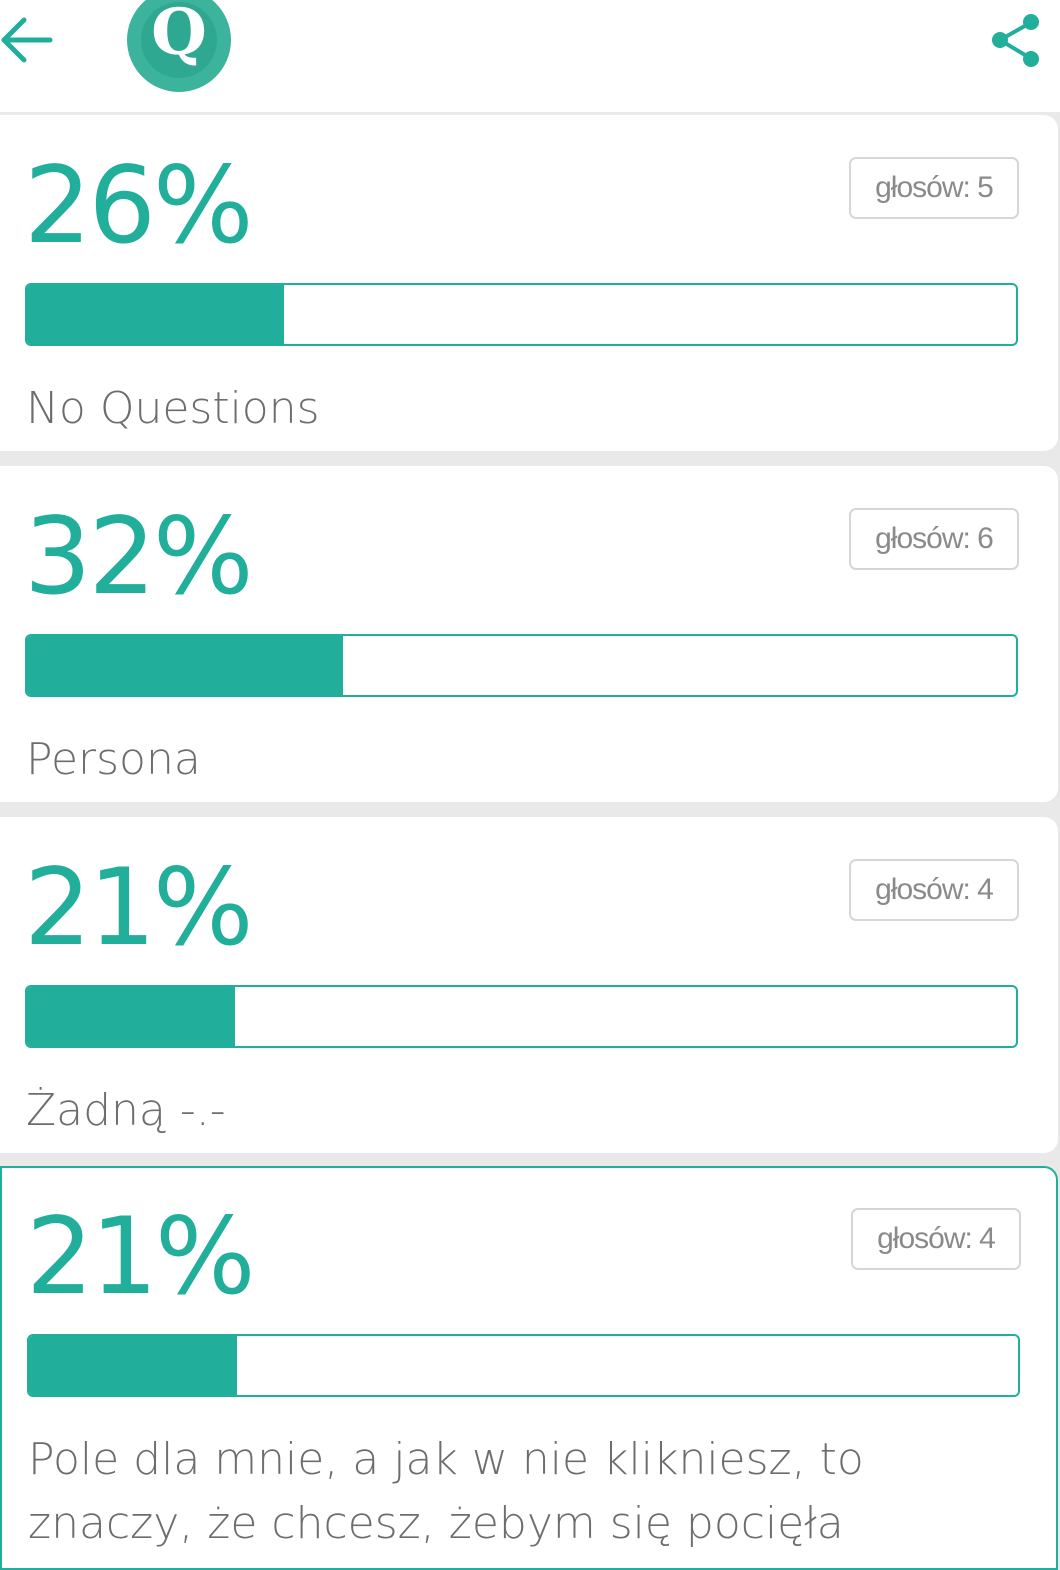  What do you see at coordinates (126, 1110) in the screenshot?
I see `option-label: Żadną -.-` at bounding box center [126, 1110].